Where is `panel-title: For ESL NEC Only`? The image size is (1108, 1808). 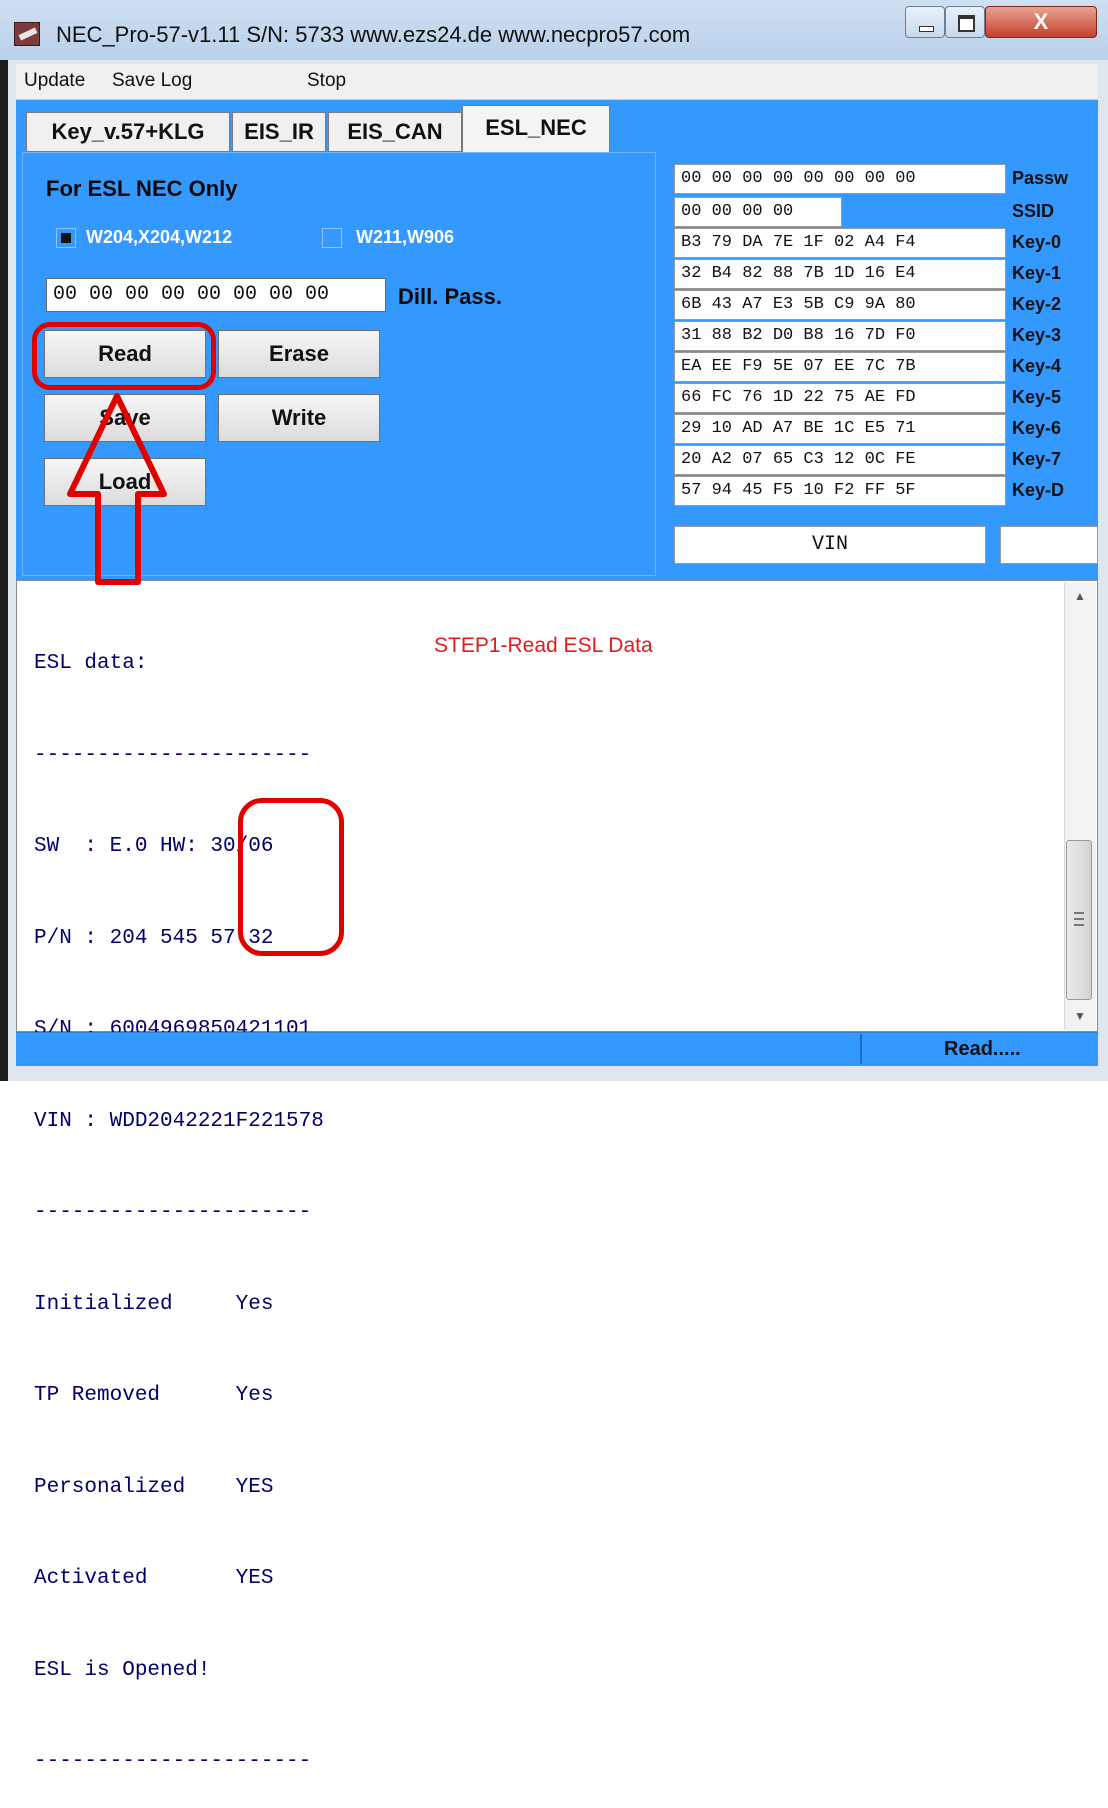 panel-title: For ESL NEC Only is located at coordinates (142, 188).